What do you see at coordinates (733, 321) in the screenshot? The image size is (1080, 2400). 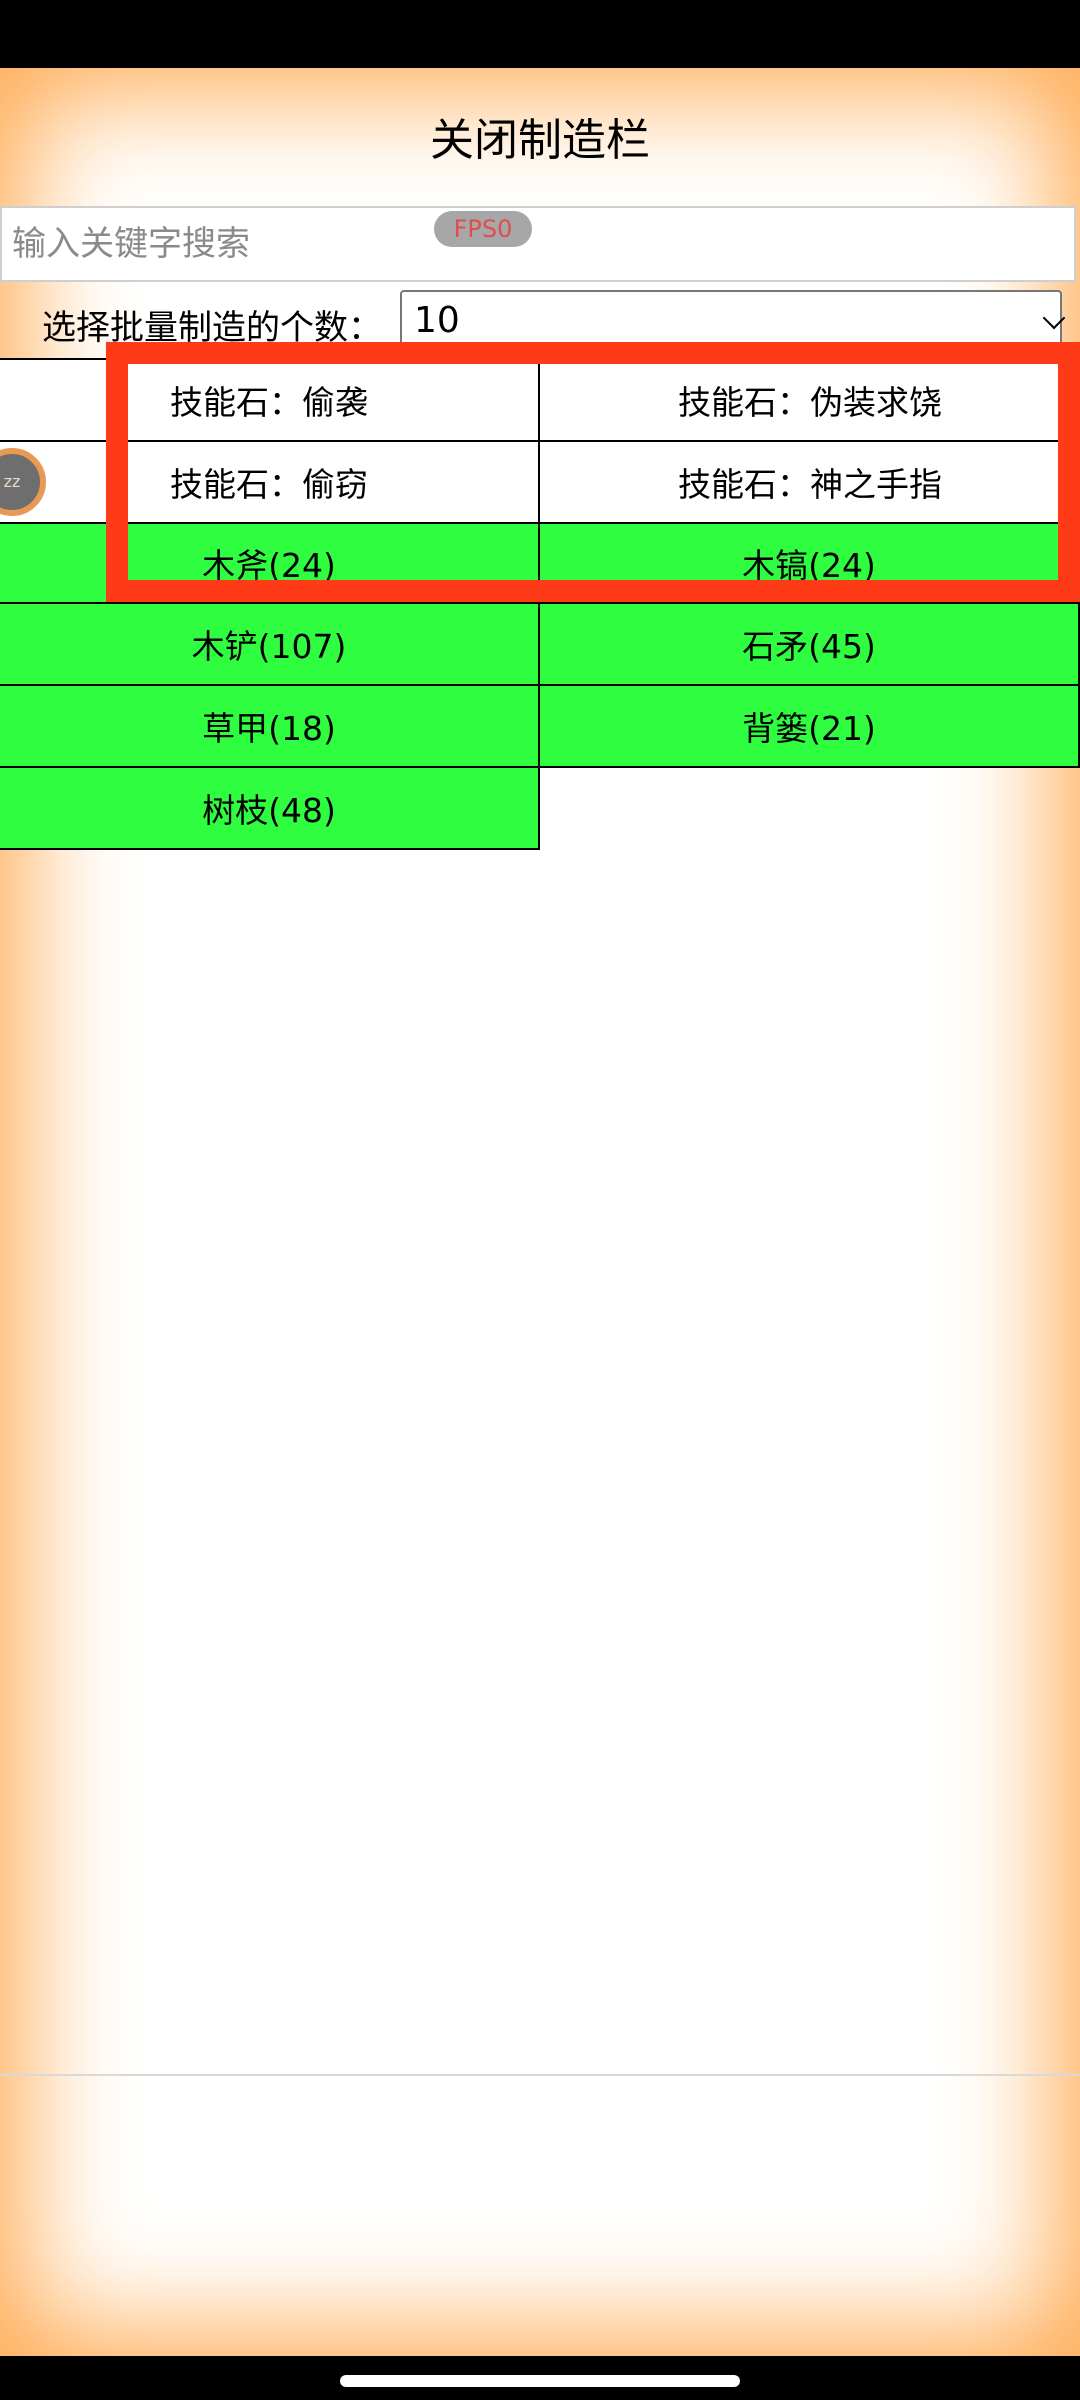 I see `quantity-select: 10` at bounding box center [733, 321].